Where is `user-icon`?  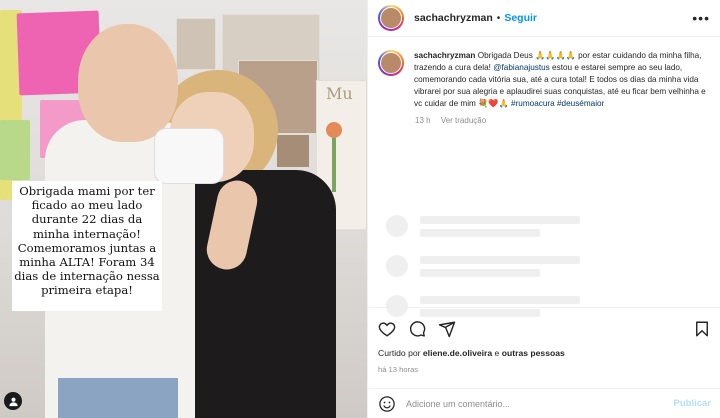 user-icon is located at coordinates (13, 401).